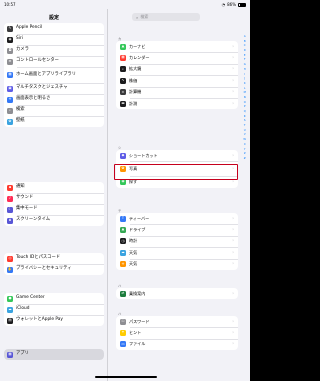  I want to click on index-letter: P, so click(245, 106).